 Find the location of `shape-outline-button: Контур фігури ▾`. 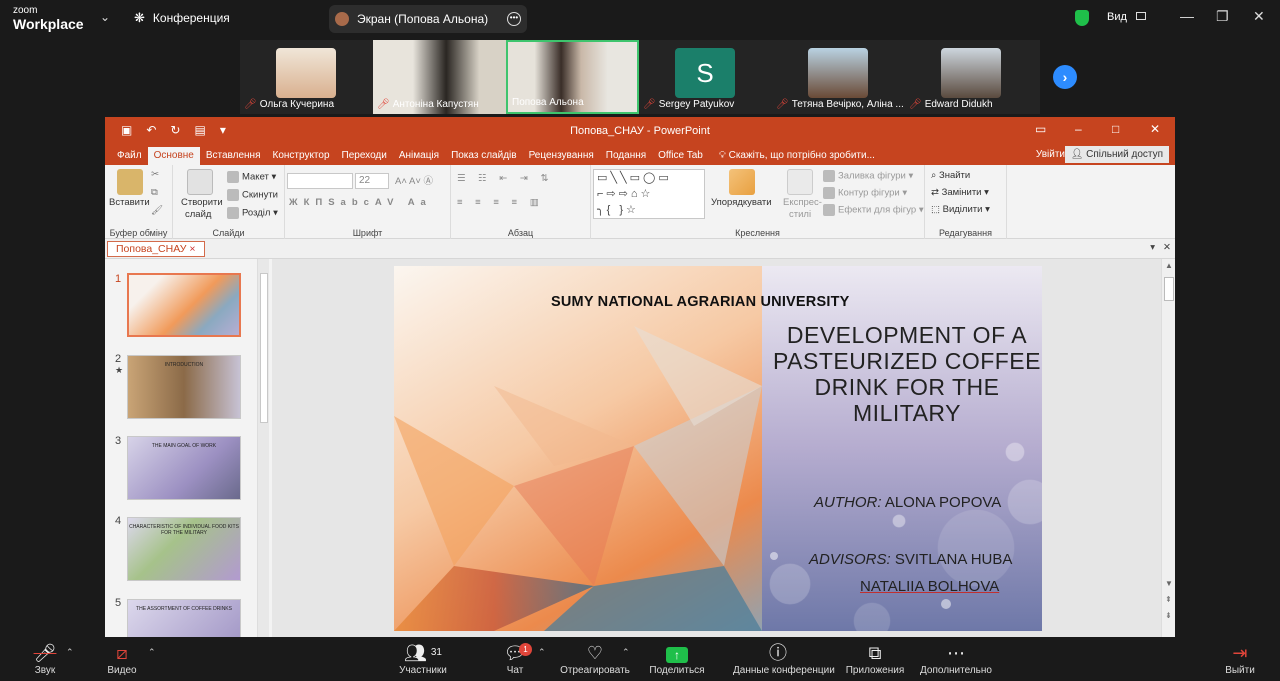

shape-outline-button: Контур фігури ▾ is located at coordinates (865, 193).